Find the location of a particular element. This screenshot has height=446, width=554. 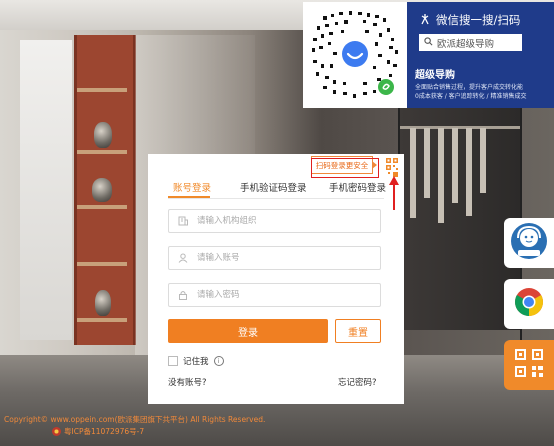

account-field is located at coordinates (274, 258).